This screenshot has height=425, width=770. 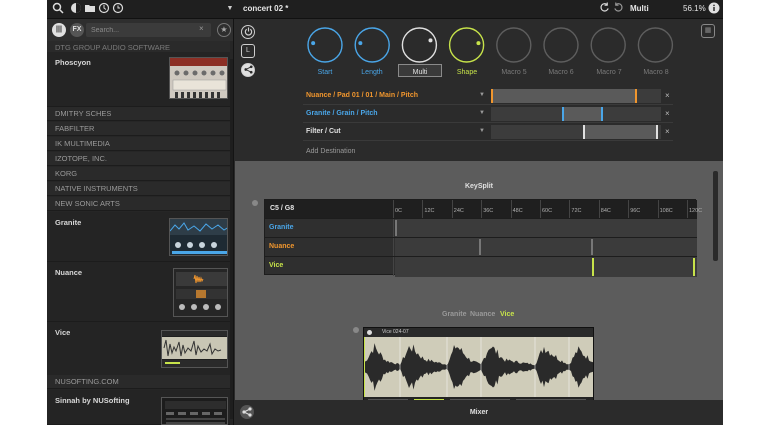 I want to click on fx-tab: FX, so click(x=77, y=30).